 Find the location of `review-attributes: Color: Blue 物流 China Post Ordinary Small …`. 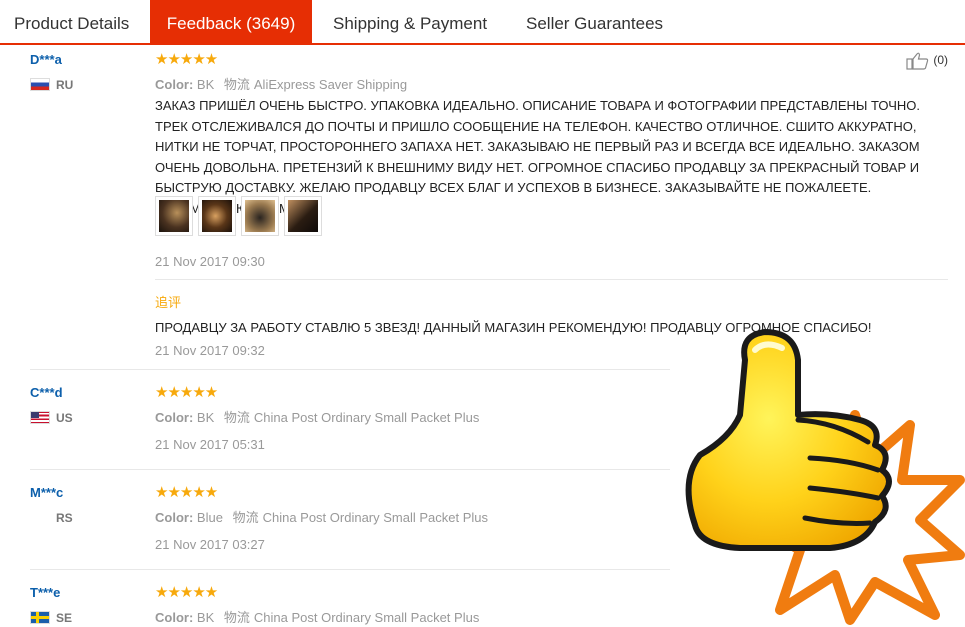

review-attributes: Color: Blue 物流 China Post Ordinary Small … is located at coordinates (322, 517).